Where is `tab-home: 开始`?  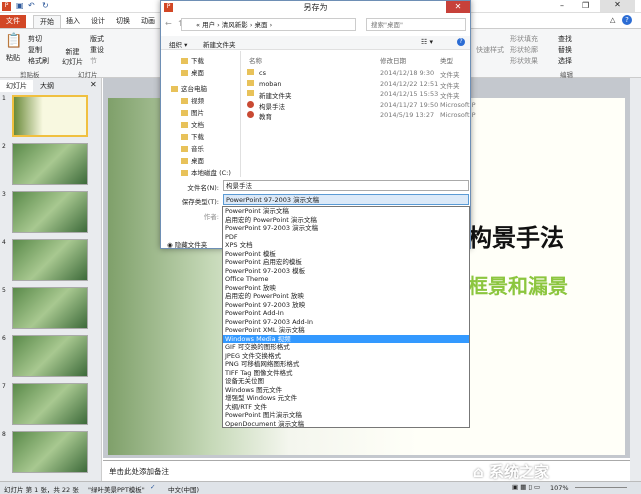
tab-home: 开始 is located at coordinates (47, 21).